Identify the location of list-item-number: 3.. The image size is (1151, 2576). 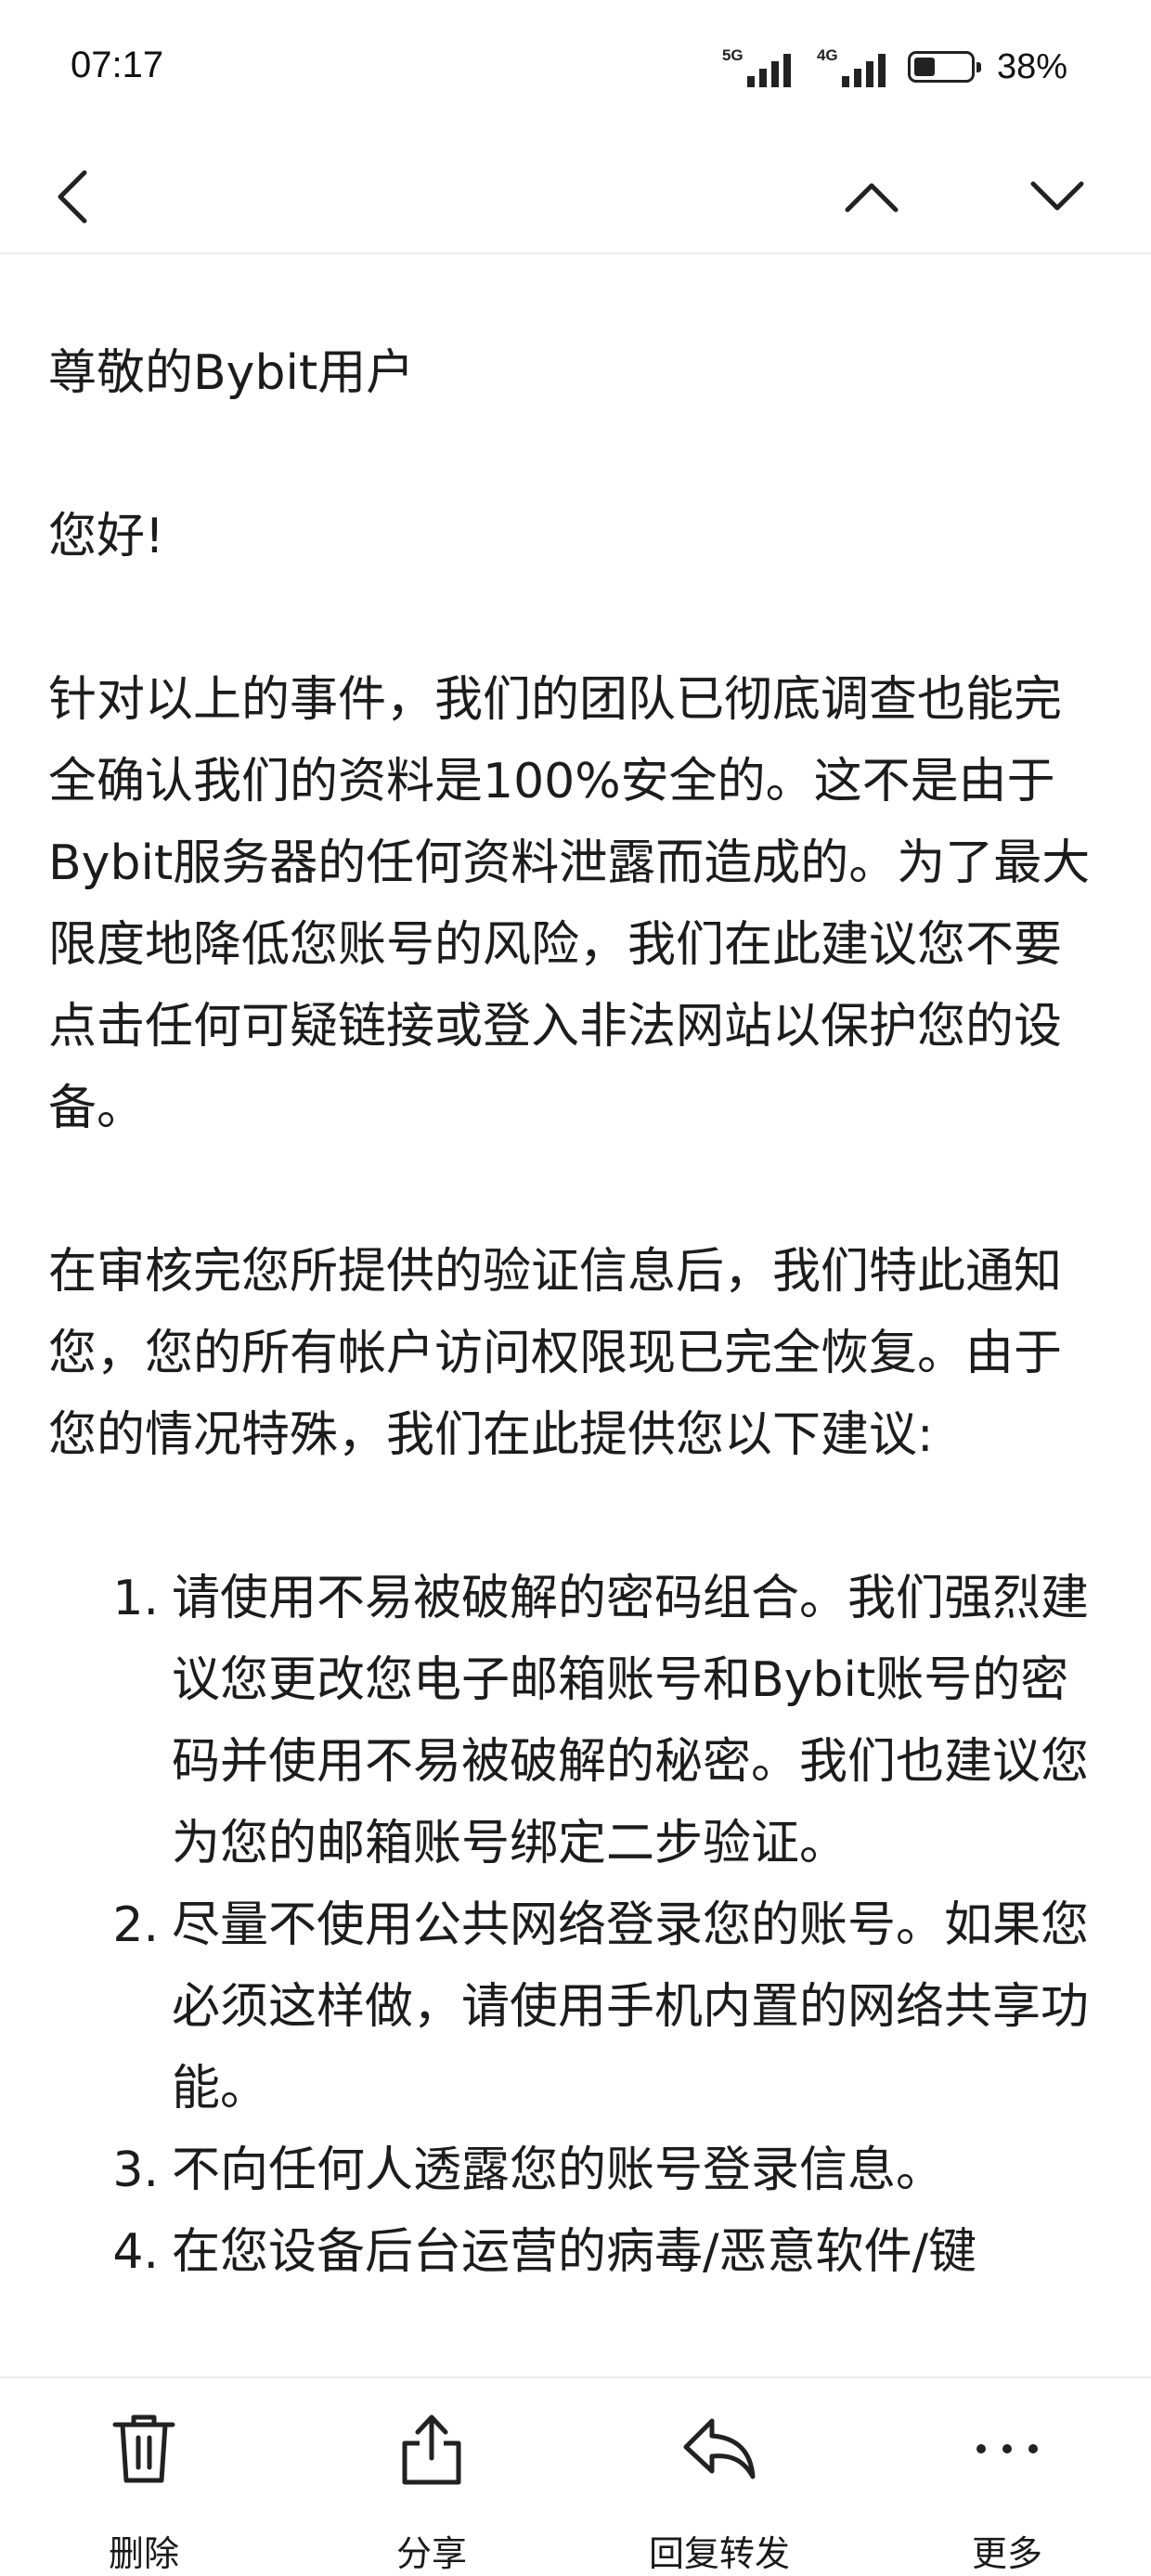
(136, 2170).